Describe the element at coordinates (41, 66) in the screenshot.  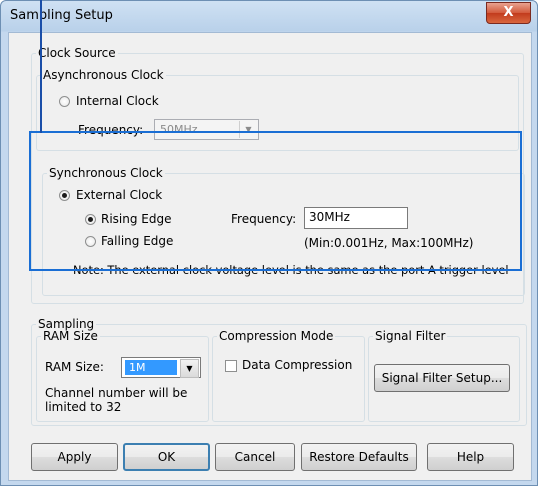
I see `annotation-pointer-line` at that location.